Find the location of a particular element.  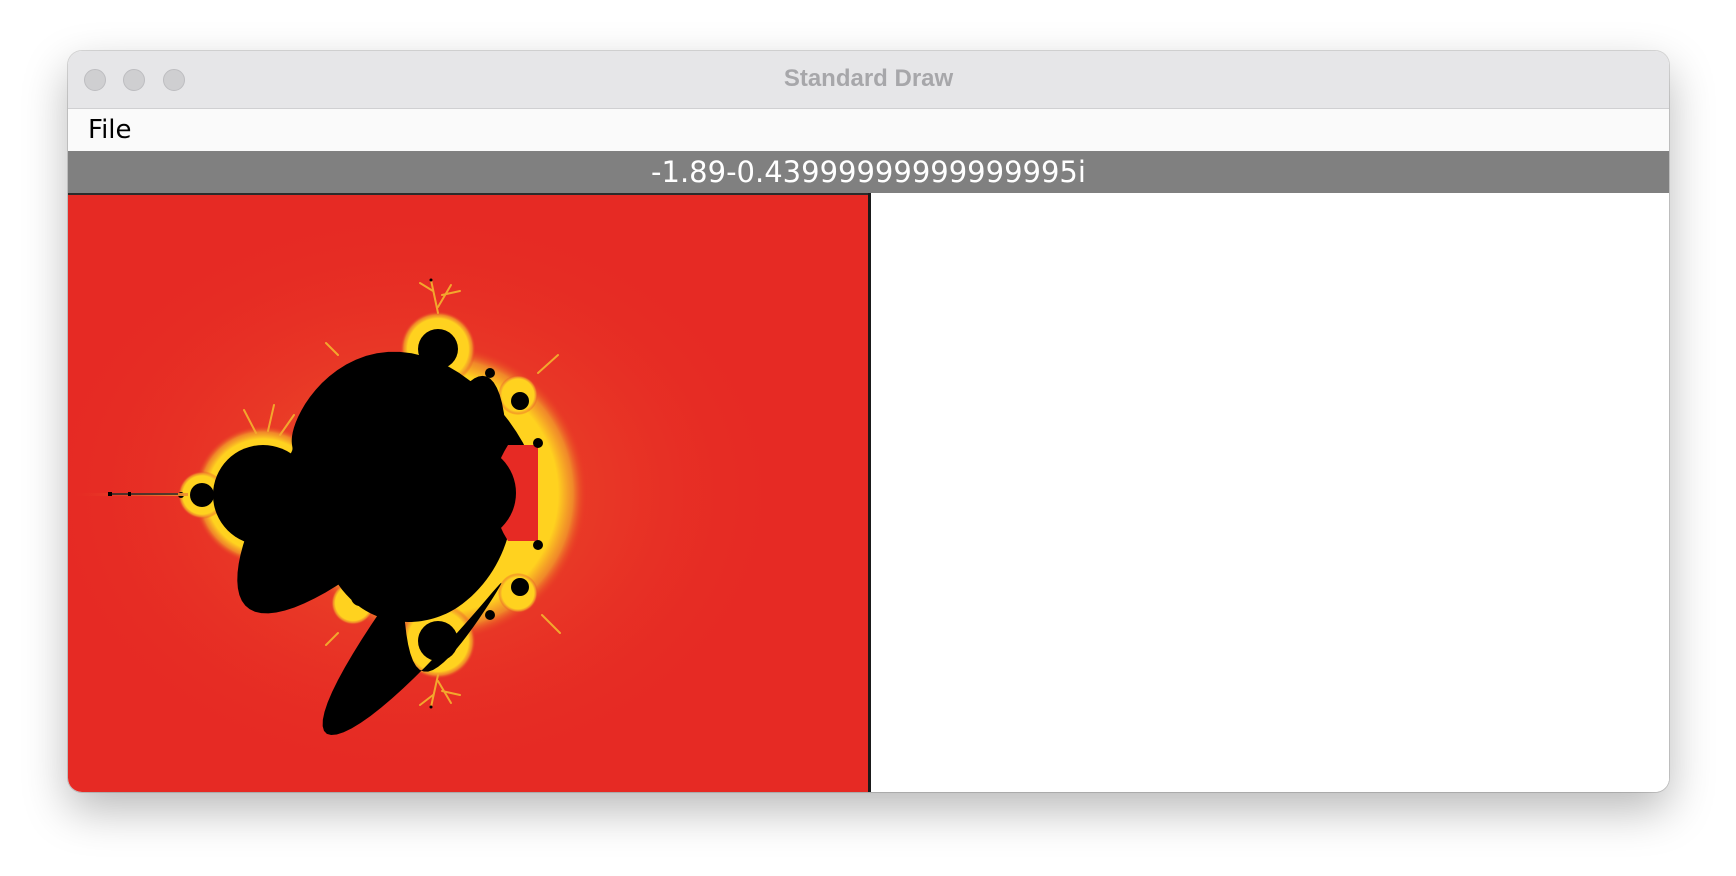

cardioid-inner is located at coordinates (468, 493).